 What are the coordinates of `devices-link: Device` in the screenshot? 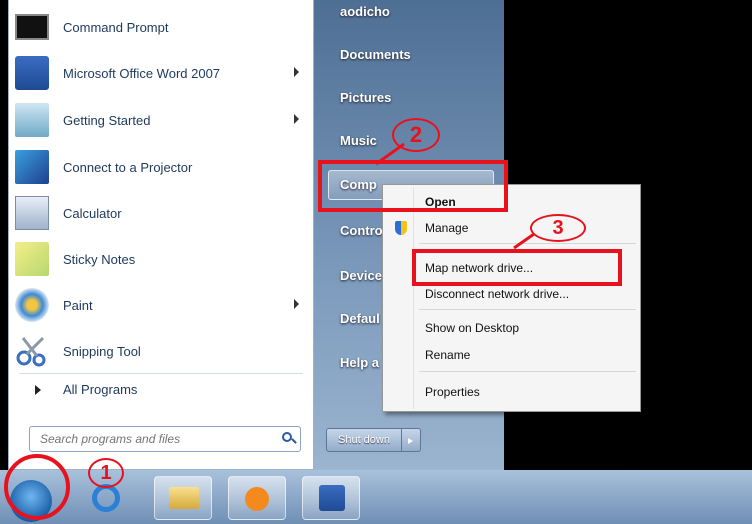 It's located at (361, 275).